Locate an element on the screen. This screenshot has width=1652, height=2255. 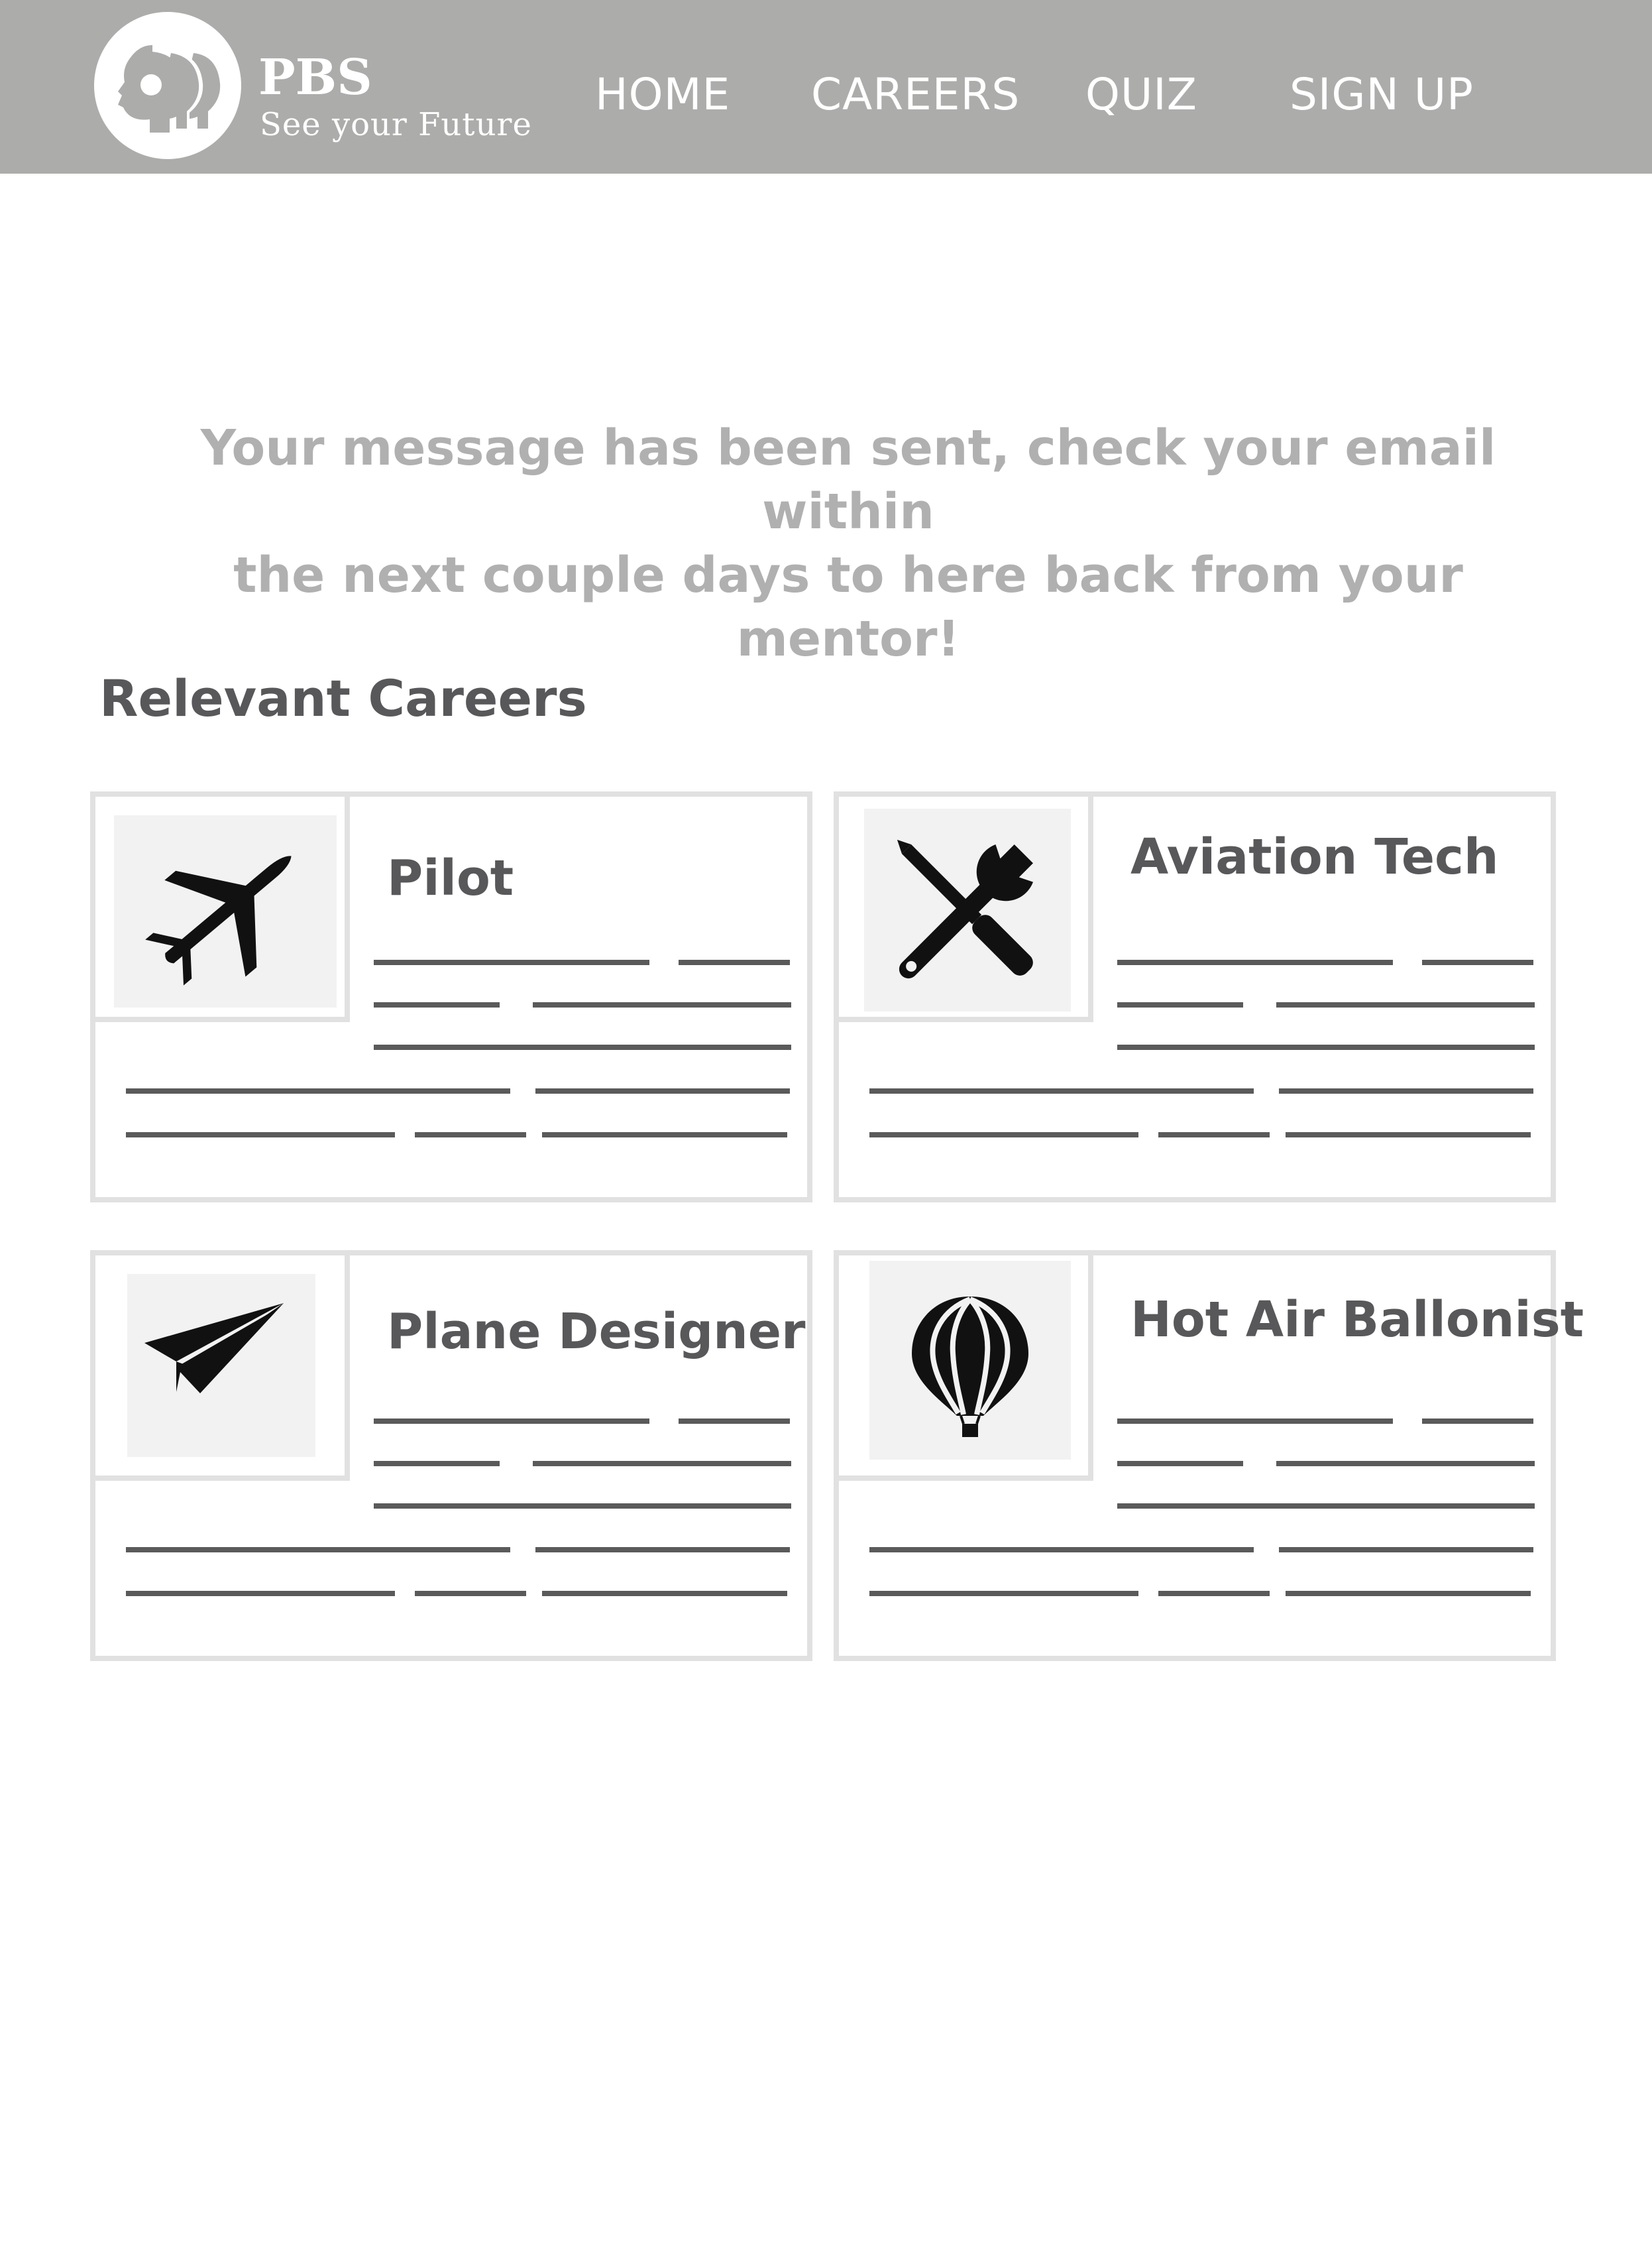
airplane-icon is located at coordinates (226, 911).